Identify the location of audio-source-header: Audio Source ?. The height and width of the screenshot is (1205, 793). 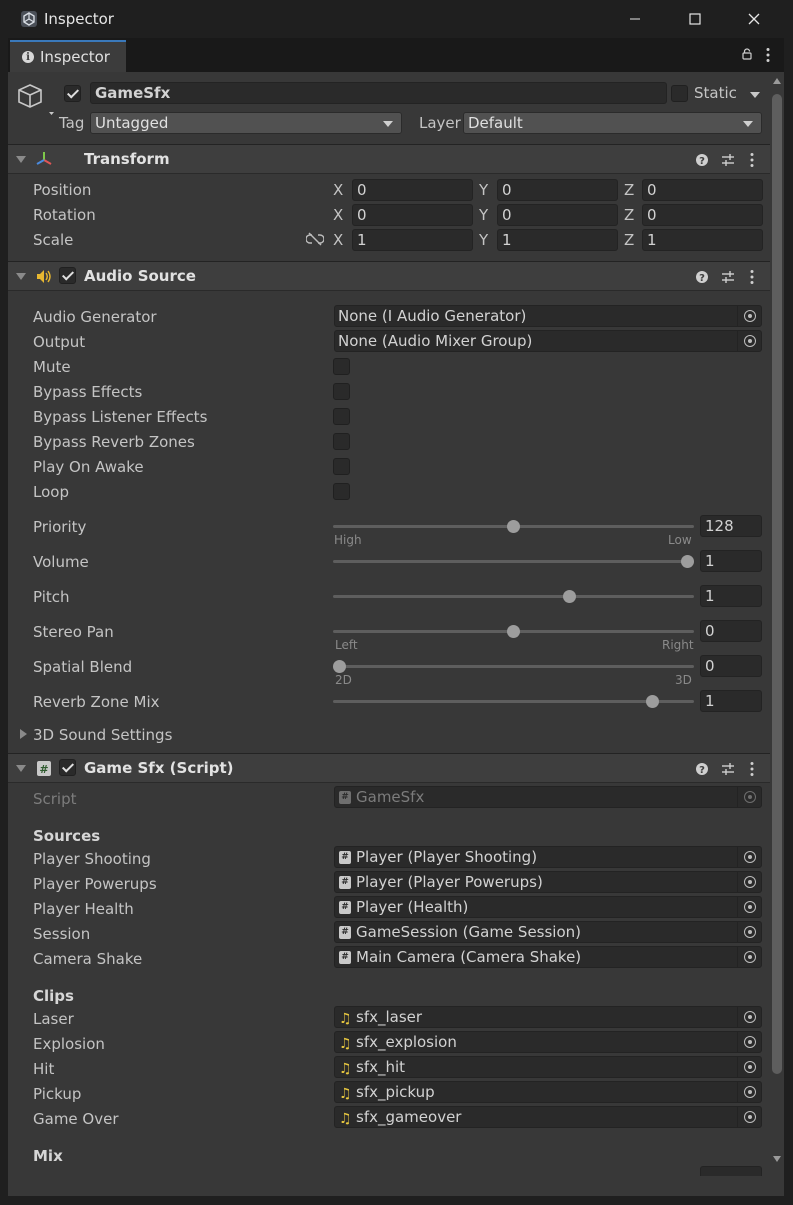
(389, 276).